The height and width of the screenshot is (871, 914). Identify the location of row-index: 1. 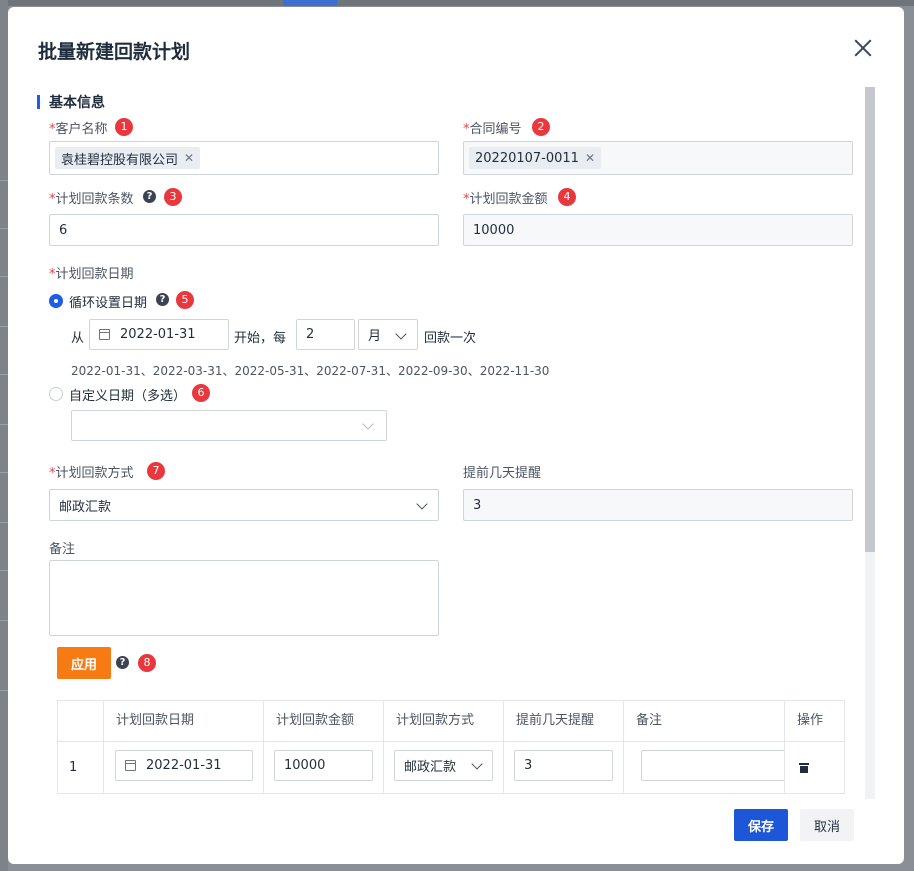
(73, 767).